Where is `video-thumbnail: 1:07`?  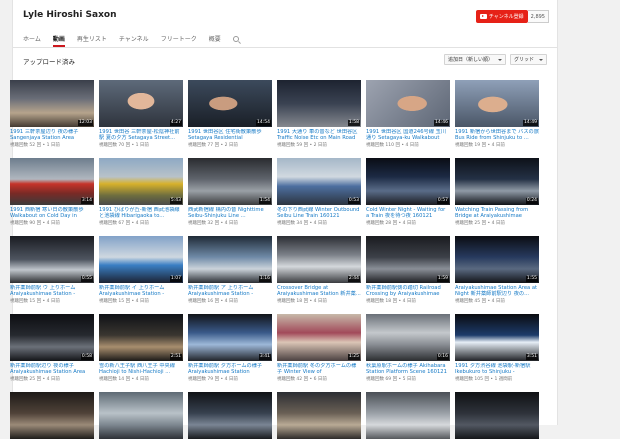 video-thumbnail: 1:07 is located at coordinates (141, 259).